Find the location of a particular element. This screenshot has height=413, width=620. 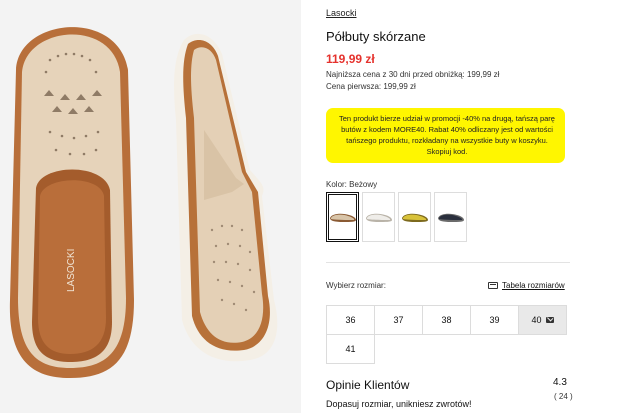

color-swatch-white is located at coordinates (378, 217).